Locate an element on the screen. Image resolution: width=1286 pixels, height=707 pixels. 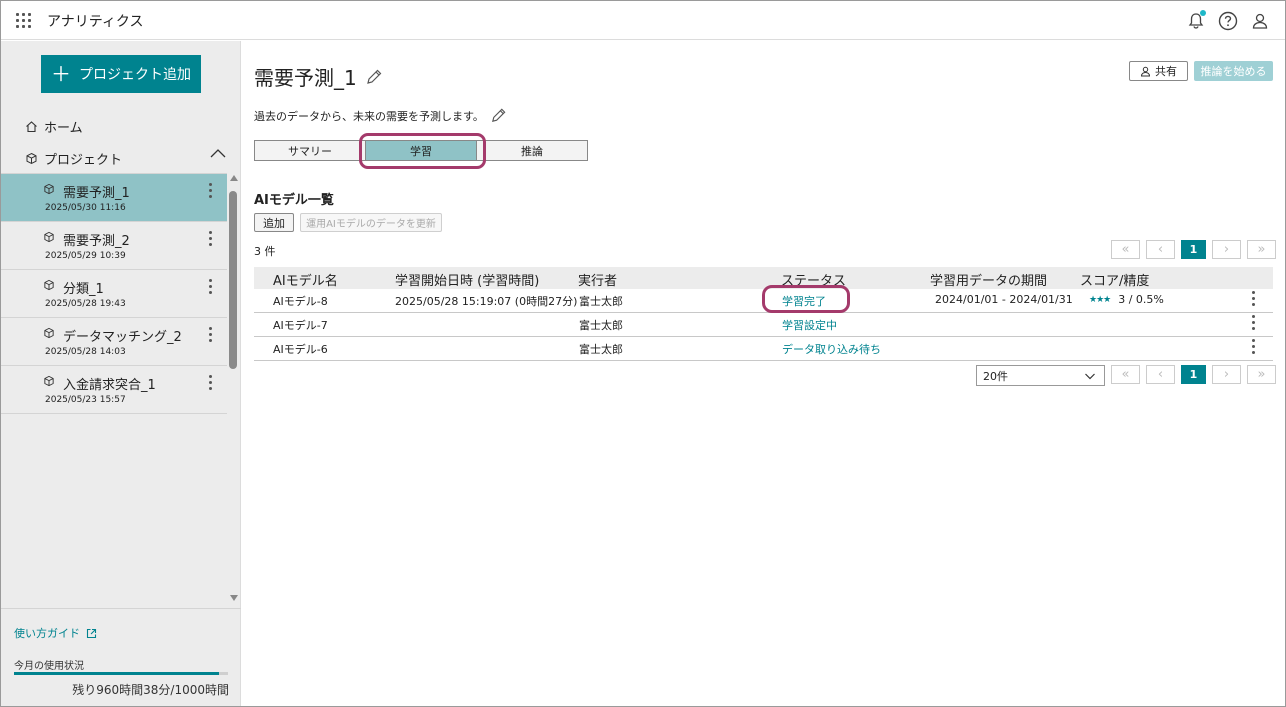
star-rating-icon: ★★★ is located at coordinates (1100, 299).